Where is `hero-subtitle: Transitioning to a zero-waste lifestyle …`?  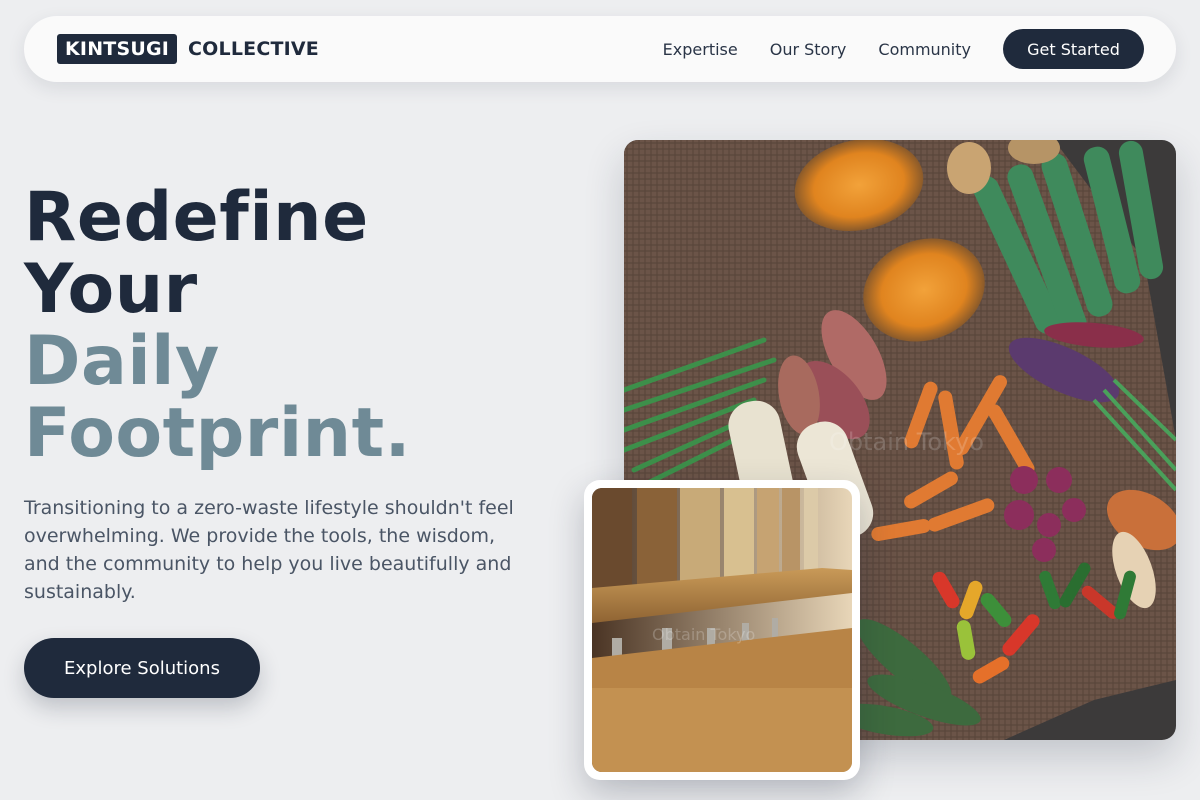 hero-subtitle: Transitioning to a zero-waste lifestyle … is located at coordinates (269, 550).